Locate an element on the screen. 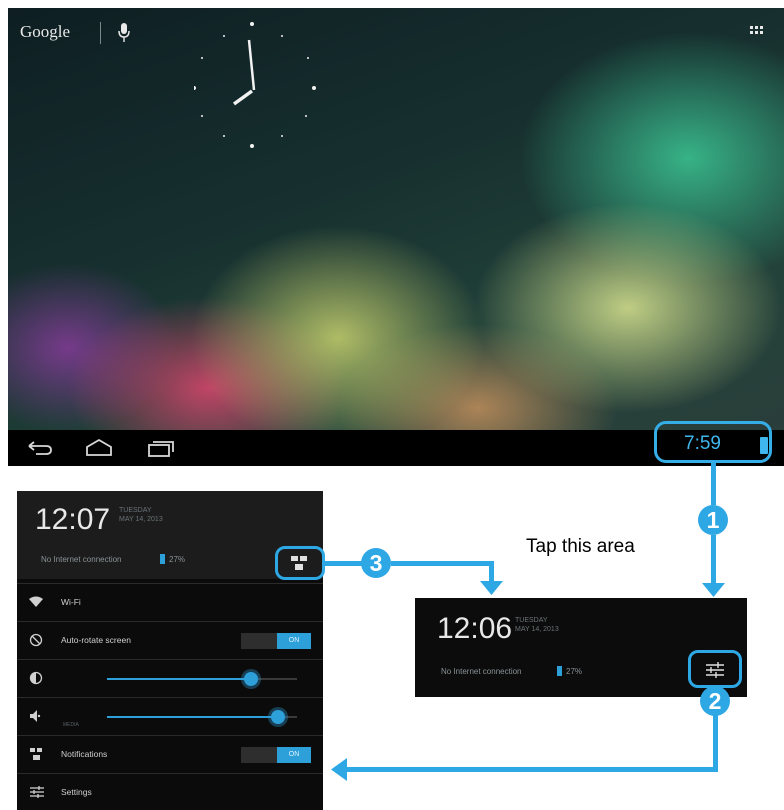  qs-row-auto-rotate: Auto-rotate screen ON is located at coordinates (170, 640).